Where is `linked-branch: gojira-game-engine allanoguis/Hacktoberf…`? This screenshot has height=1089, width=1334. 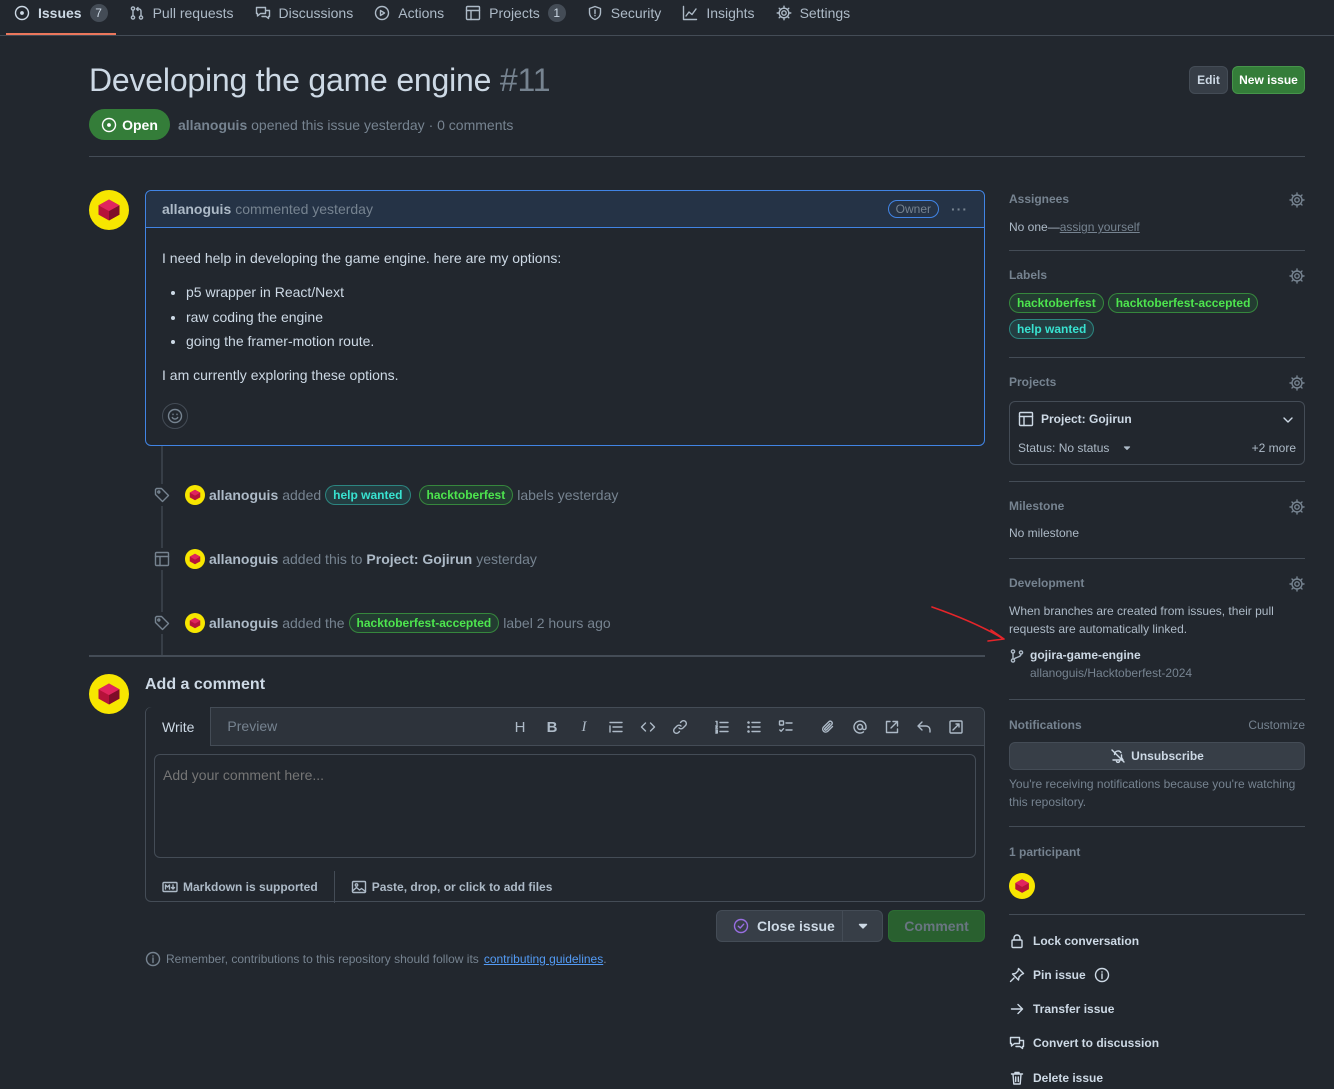
linked-branch: gojira-game-engine allanoguis/Hacktoberf… is located at coordinates (1157, 664).